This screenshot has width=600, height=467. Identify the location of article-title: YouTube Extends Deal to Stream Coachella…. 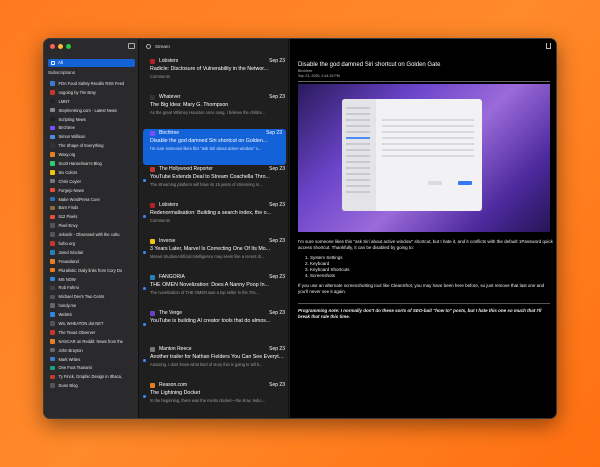
(210, 177).